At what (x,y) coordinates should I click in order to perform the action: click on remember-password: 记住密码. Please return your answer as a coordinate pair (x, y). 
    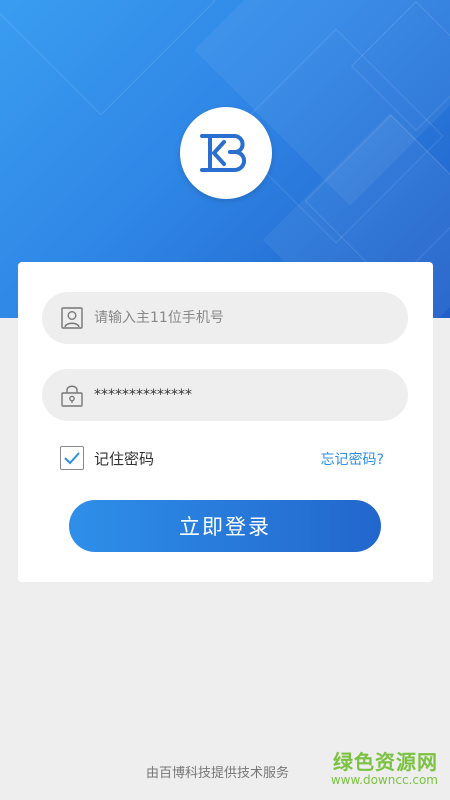
    Looking at the image, I should click on (107, 458).